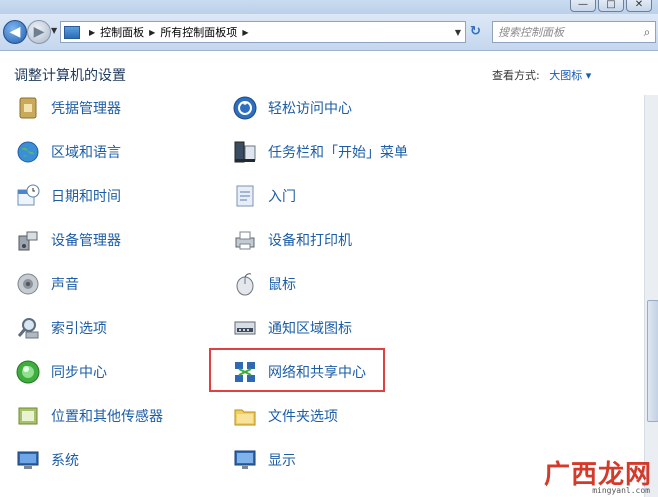 This screenshot has height=497, width=658. Describe the element at coordinates (297, 370) in the screenshot. I see `highlight-box` at that location.